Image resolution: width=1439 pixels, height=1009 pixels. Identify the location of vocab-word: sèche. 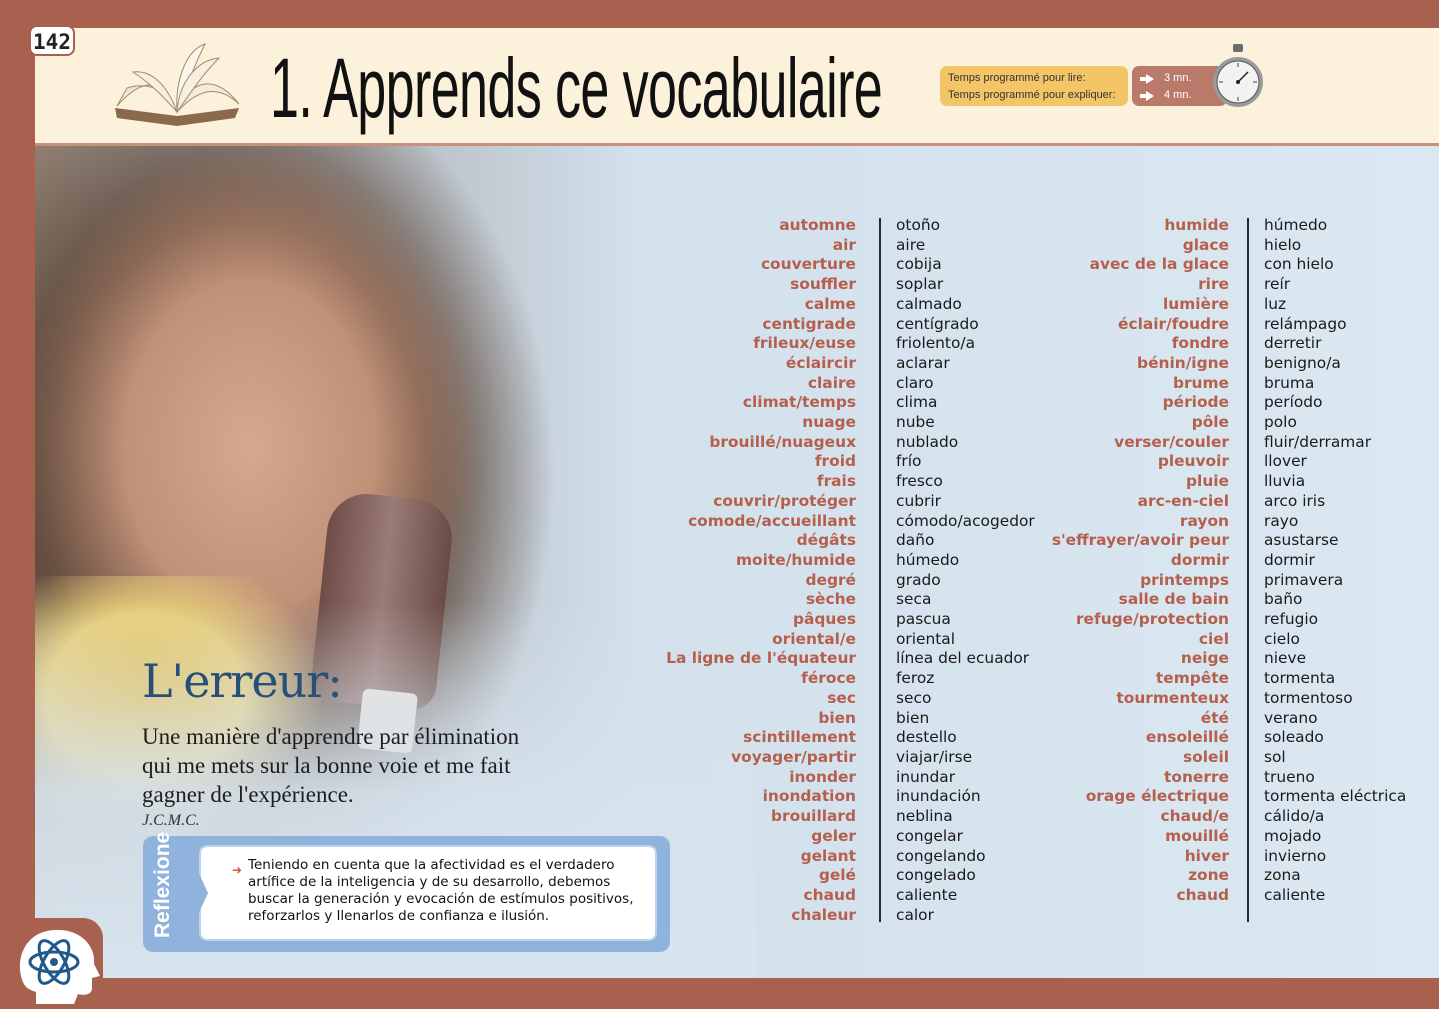
(830, 599).